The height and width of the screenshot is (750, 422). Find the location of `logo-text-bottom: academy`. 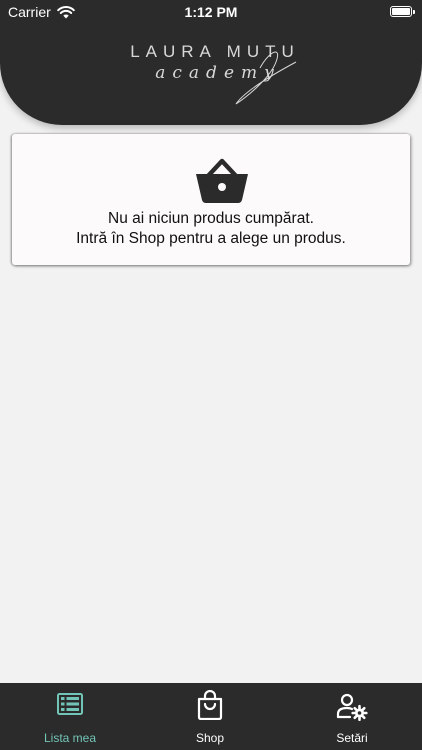

logo-text-bottom: academy is located at coordinates (217, 73).